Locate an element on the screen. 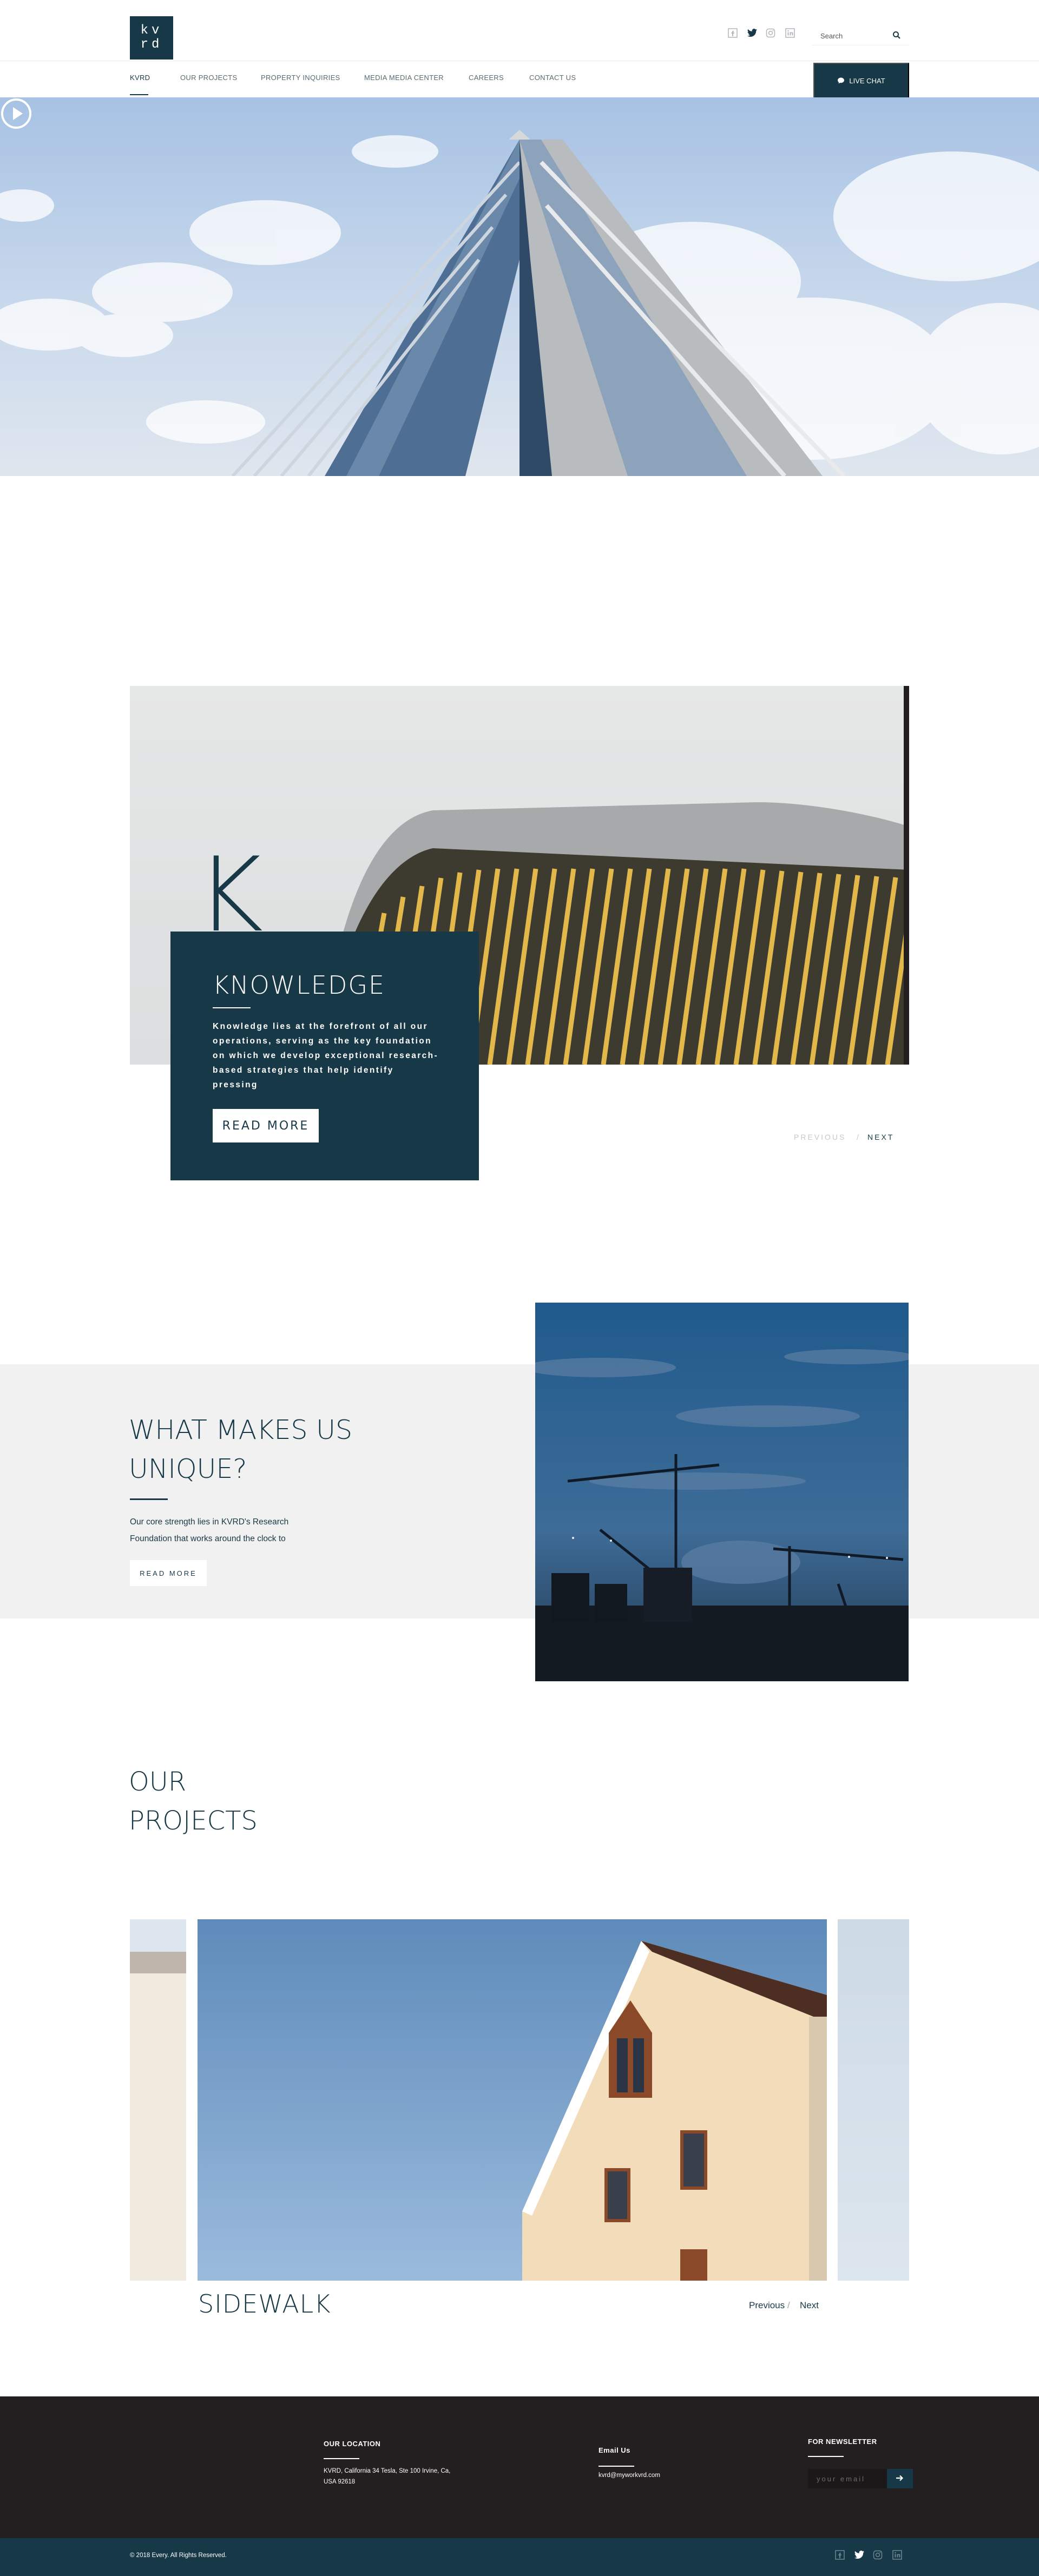 This screenshot has height=2576, width=1039. footer-email-link: kvrd@myworkvrd.com is located at coordinates (629, 2475).